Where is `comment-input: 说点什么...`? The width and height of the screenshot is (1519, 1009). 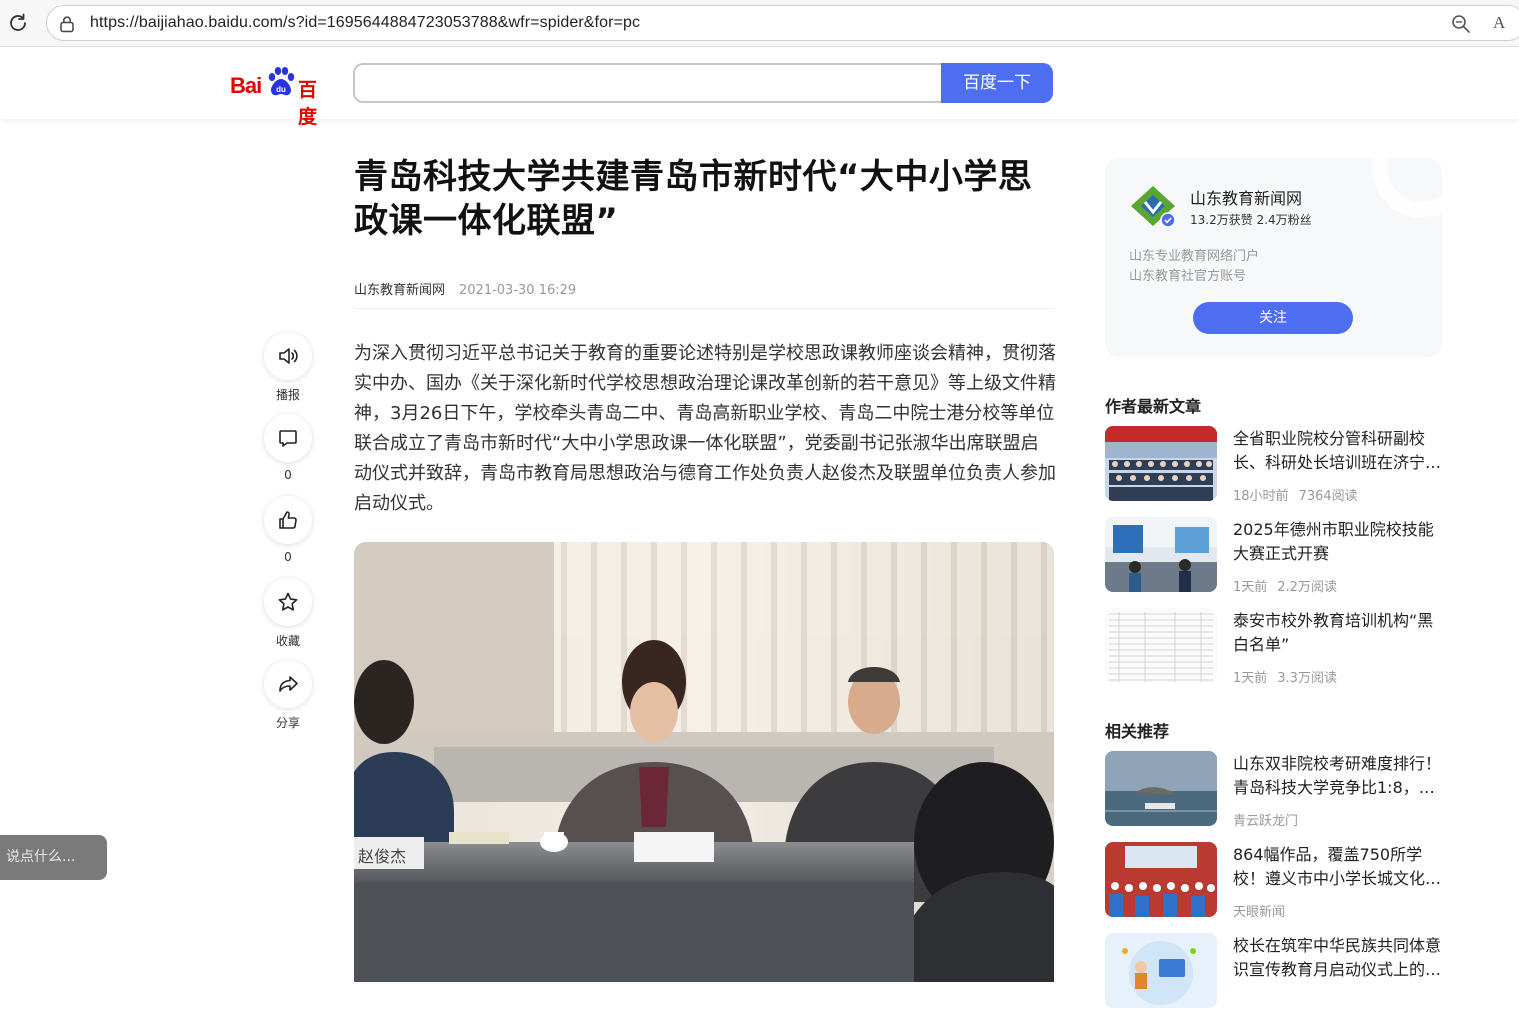
comment-input: 说点什么... is located at coordinates (53, 857).